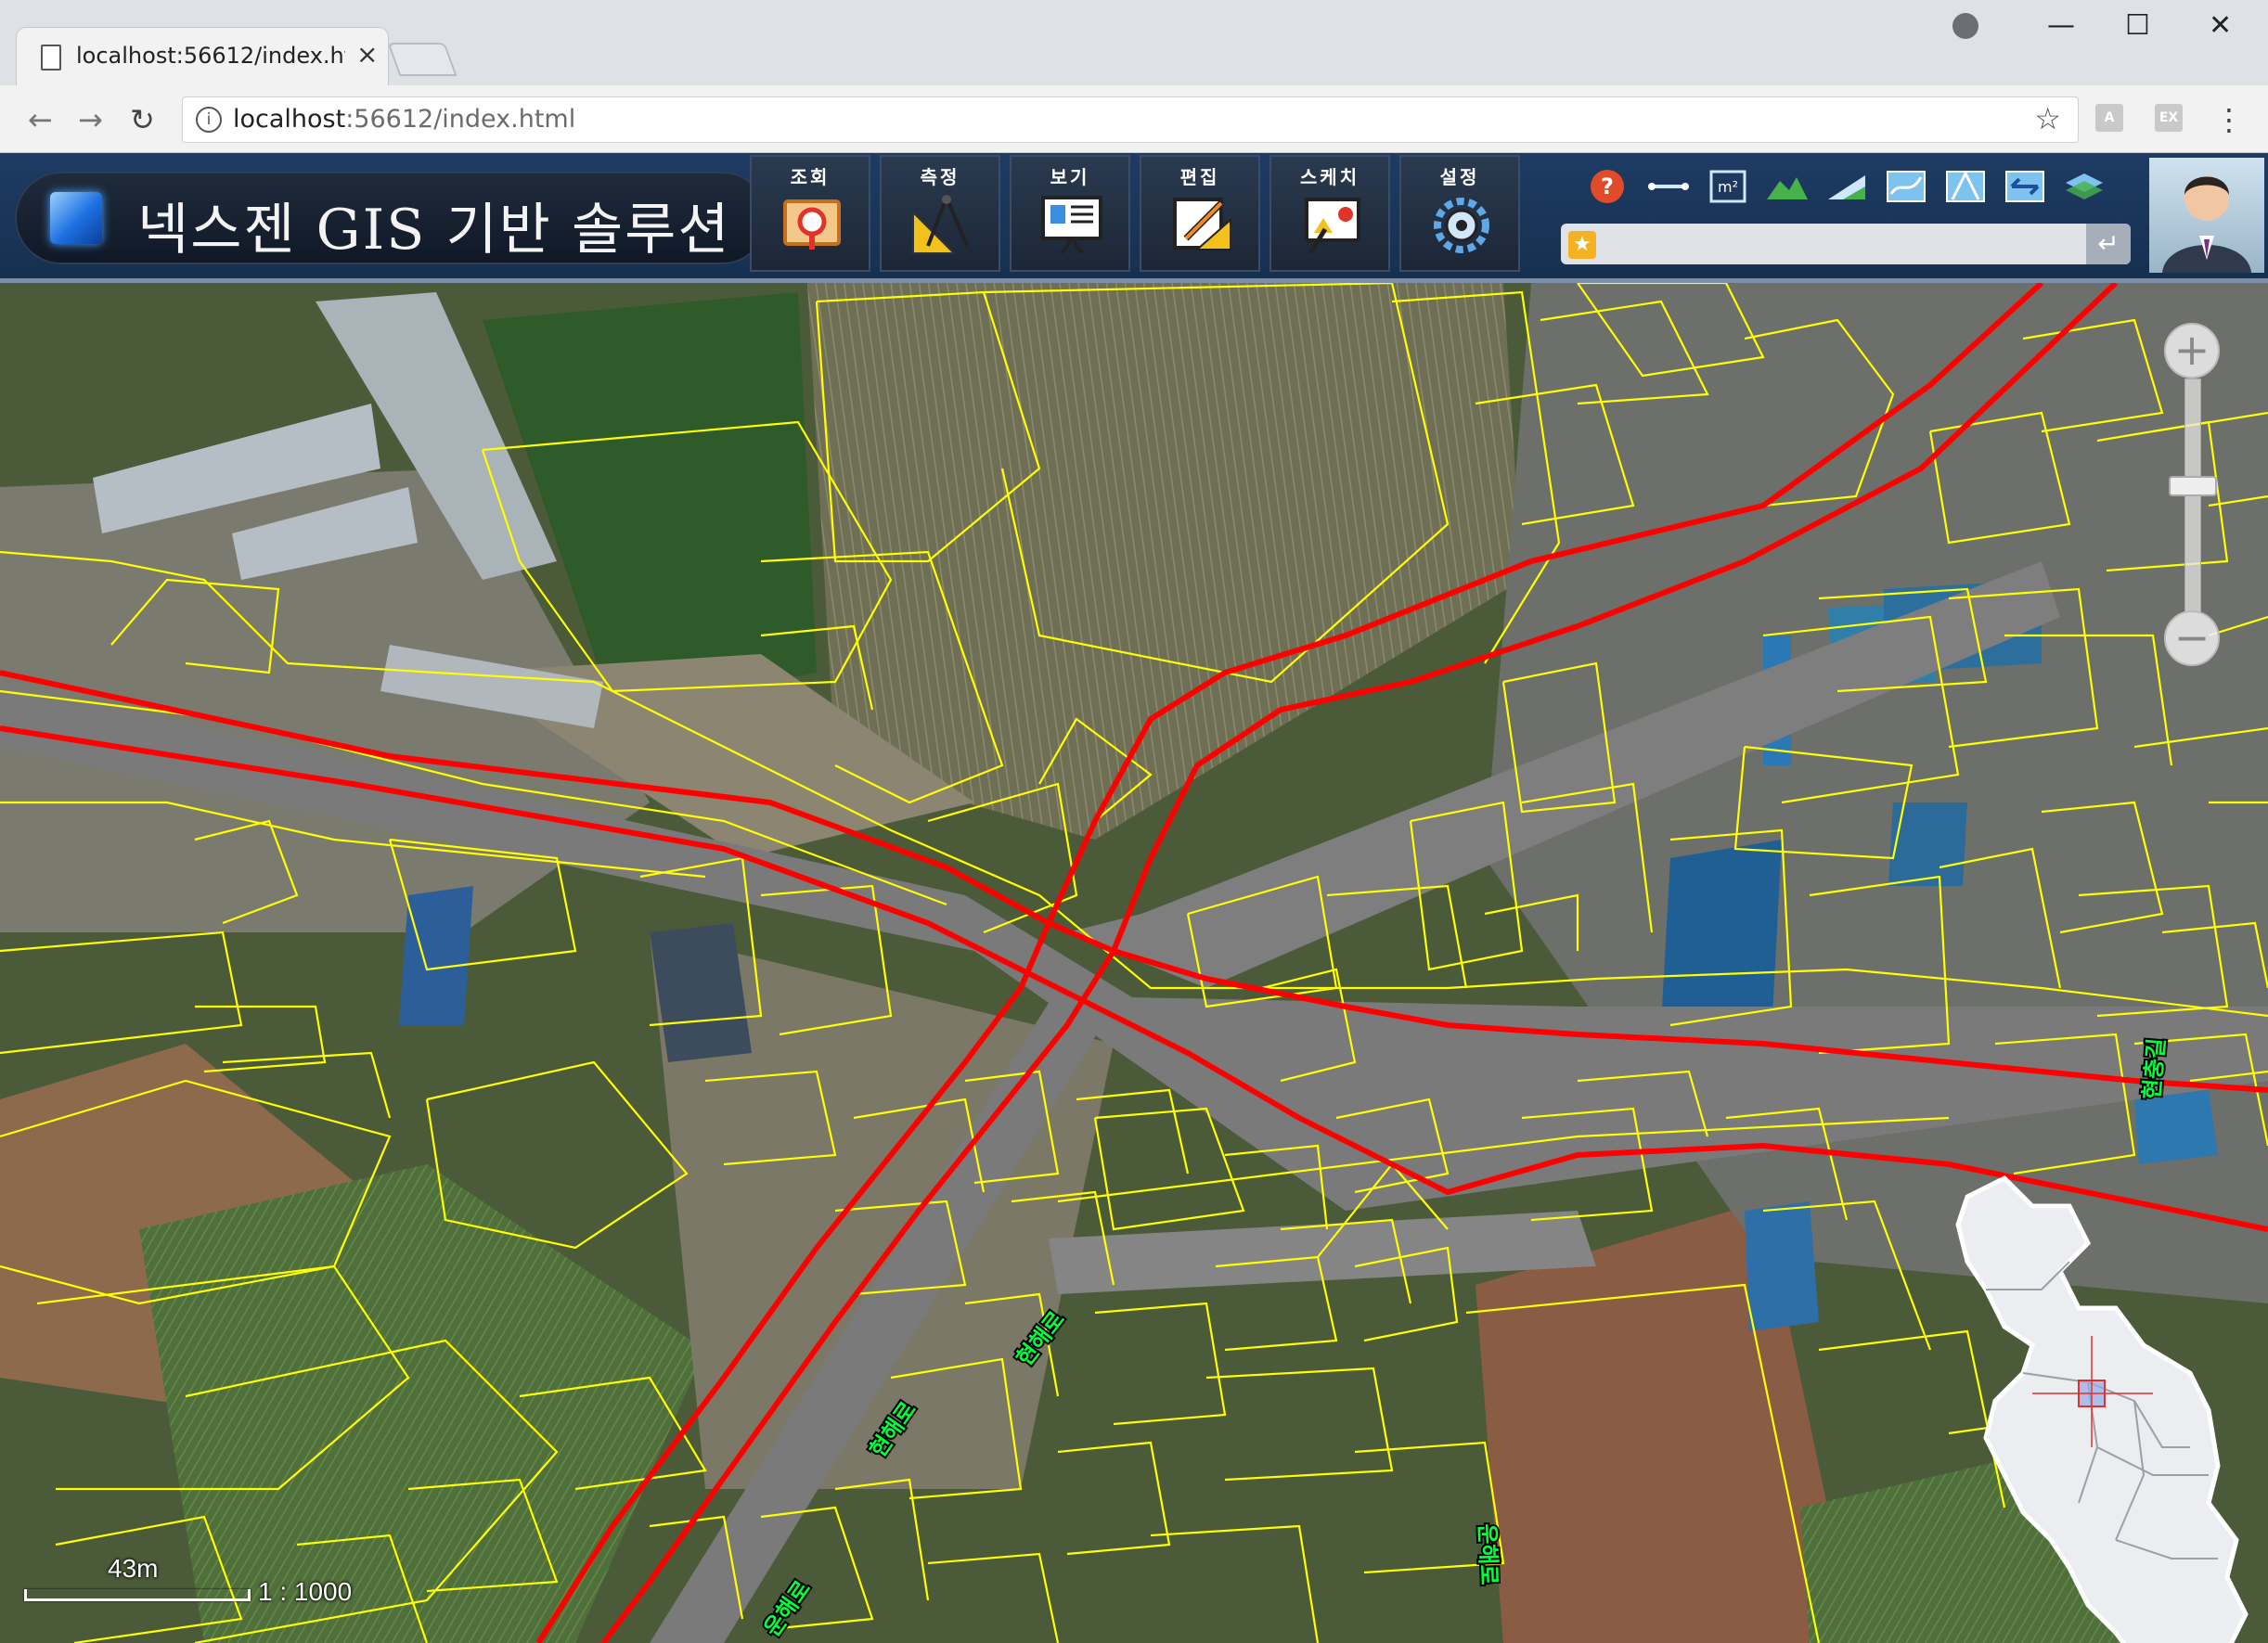  I want to click on measure-distance-icon, so click(1668, 186).